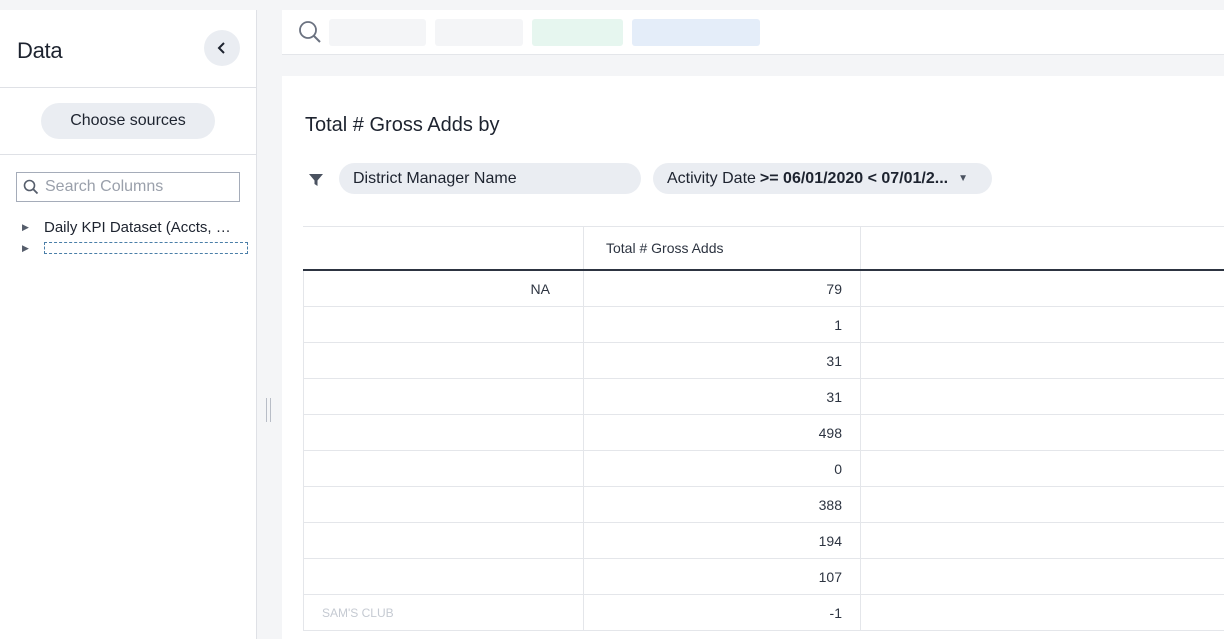 This screenshot has width=1224, height=639. I want to click on table-row: 107, so click(763, 577).